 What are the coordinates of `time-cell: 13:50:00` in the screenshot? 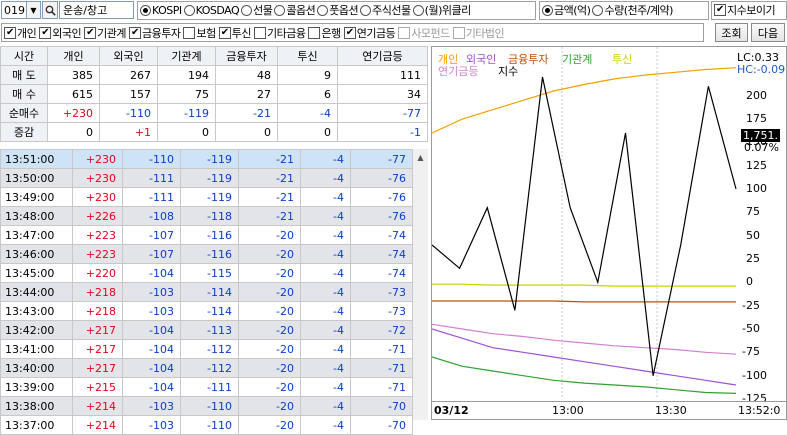 It's located at (36, 178).